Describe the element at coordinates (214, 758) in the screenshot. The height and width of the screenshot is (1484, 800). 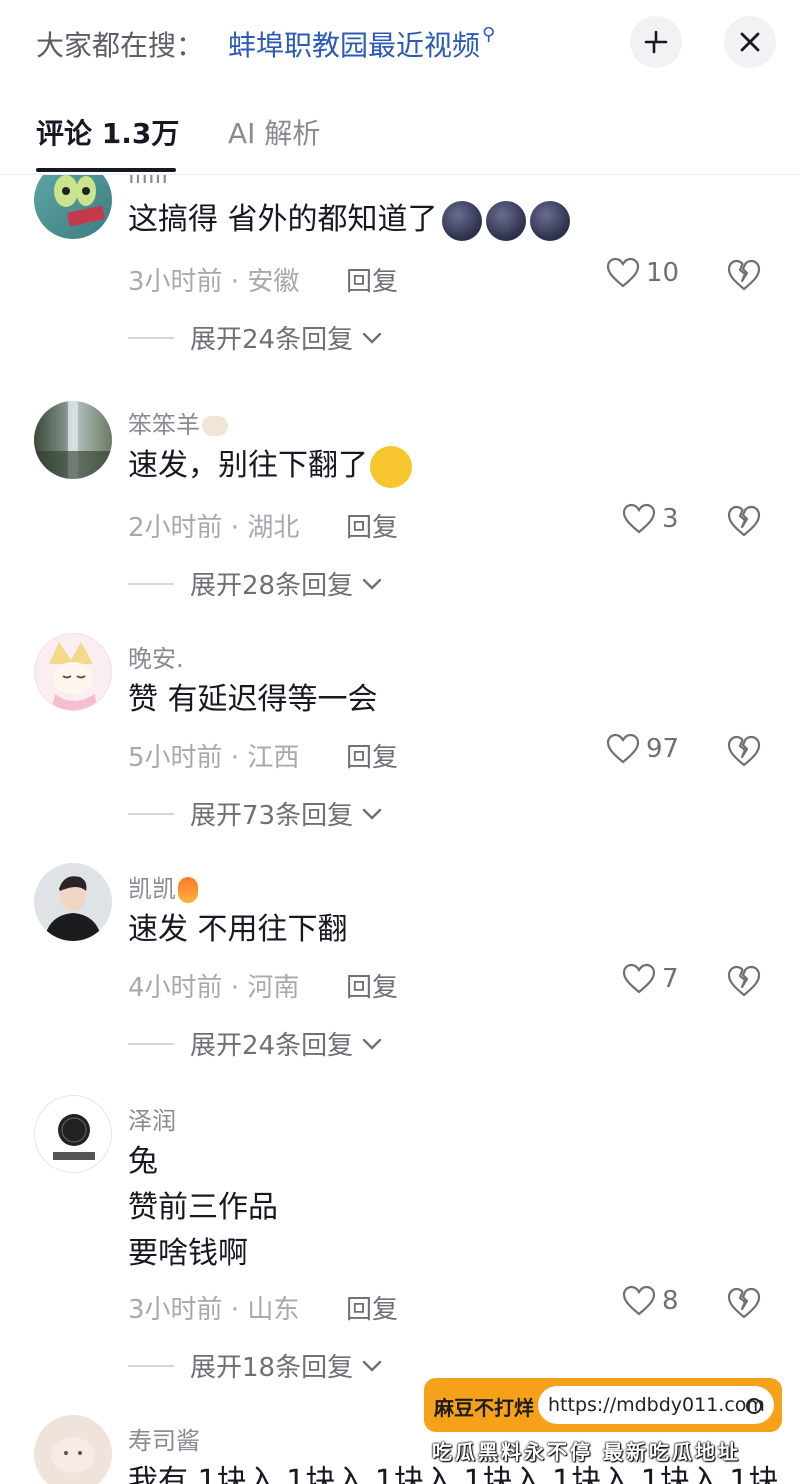
I see `comment-time: 5小时前 · 江西` at that location.